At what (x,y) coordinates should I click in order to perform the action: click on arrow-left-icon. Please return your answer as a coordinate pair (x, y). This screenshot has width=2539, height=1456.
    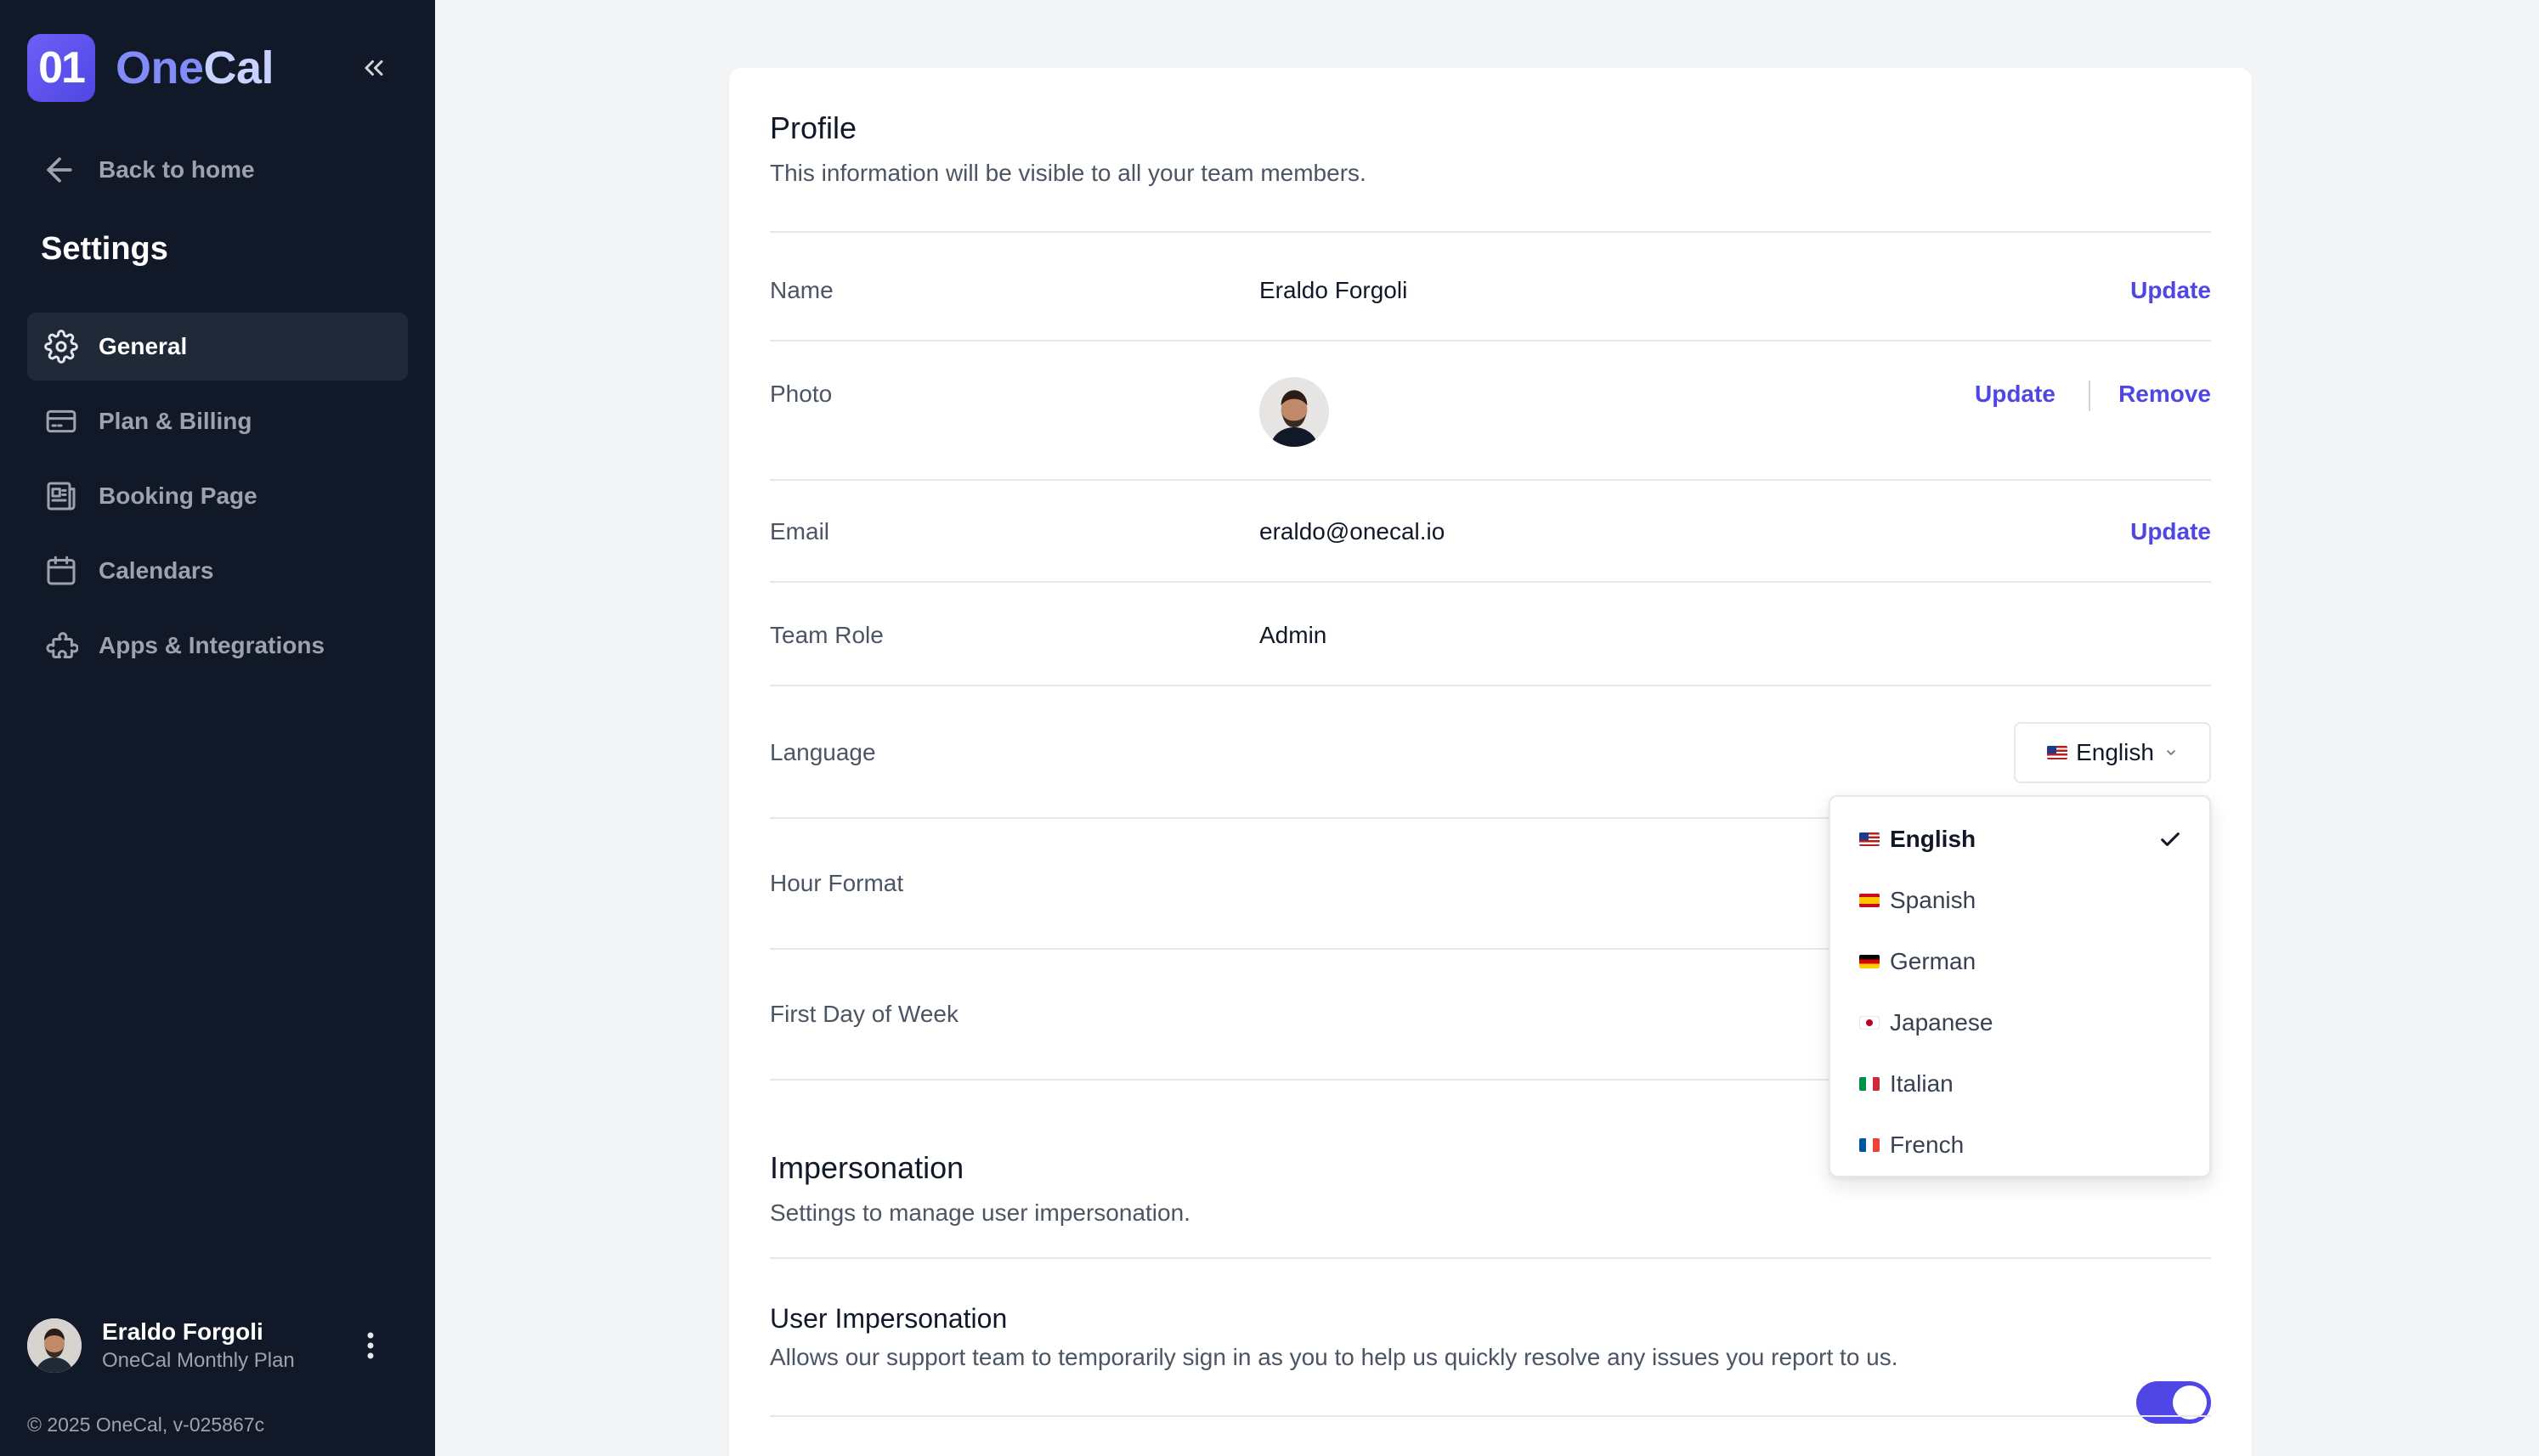
    Looking at the image, I should click on (60, 170).